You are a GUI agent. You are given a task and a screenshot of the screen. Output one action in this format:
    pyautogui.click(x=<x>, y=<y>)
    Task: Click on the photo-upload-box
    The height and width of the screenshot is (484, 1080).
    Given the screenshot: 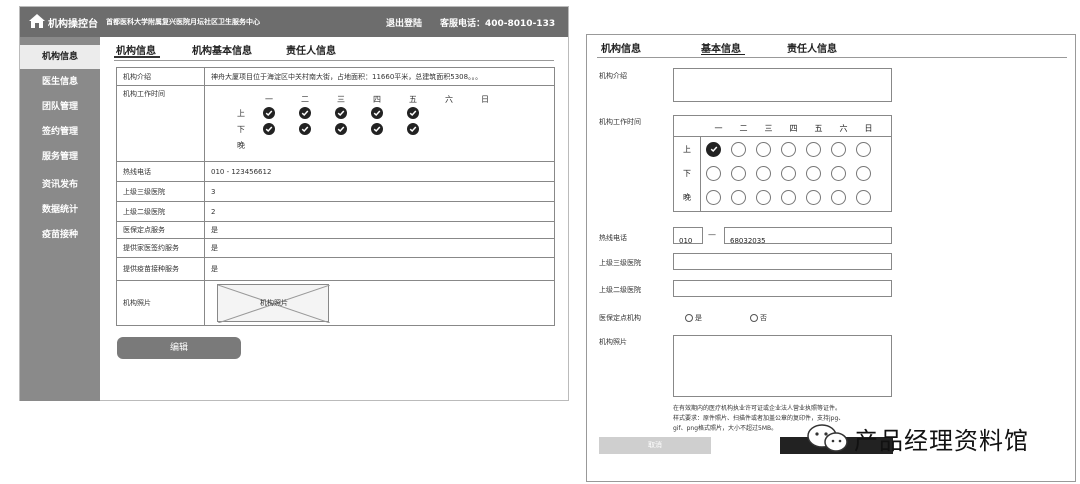 What is the action you would take?
    pyautogui.click(x=782, y=366)
    